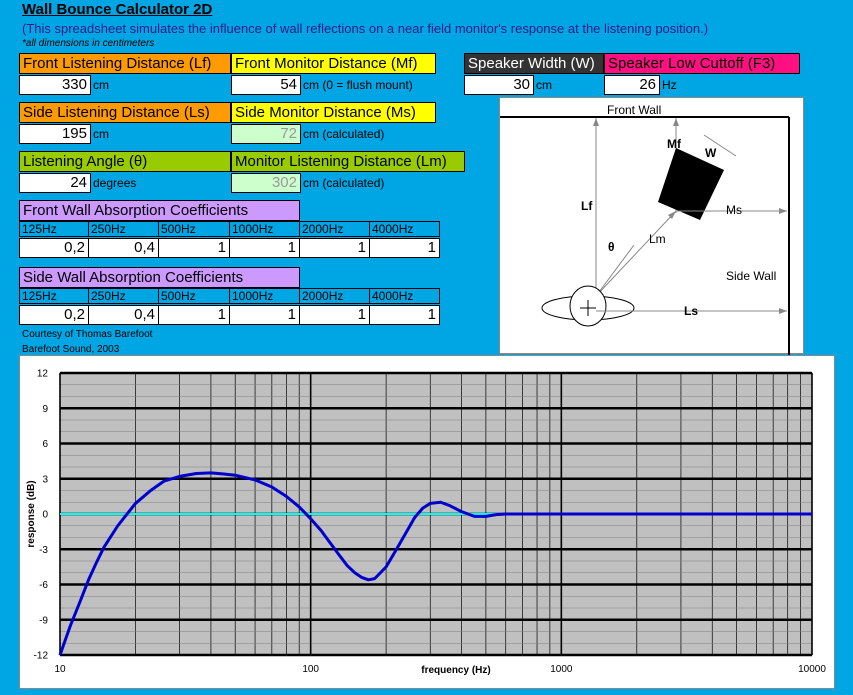  Describe the element at coordinates (43, 374) in the screenshot. I see `y-tick-label: 12` at that location.